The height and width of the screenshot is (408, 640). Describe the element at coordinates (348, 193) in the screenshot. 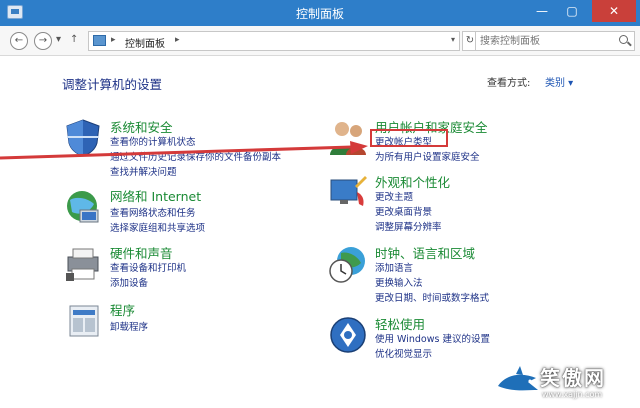

I see `monitor-paint-icon` at that location.